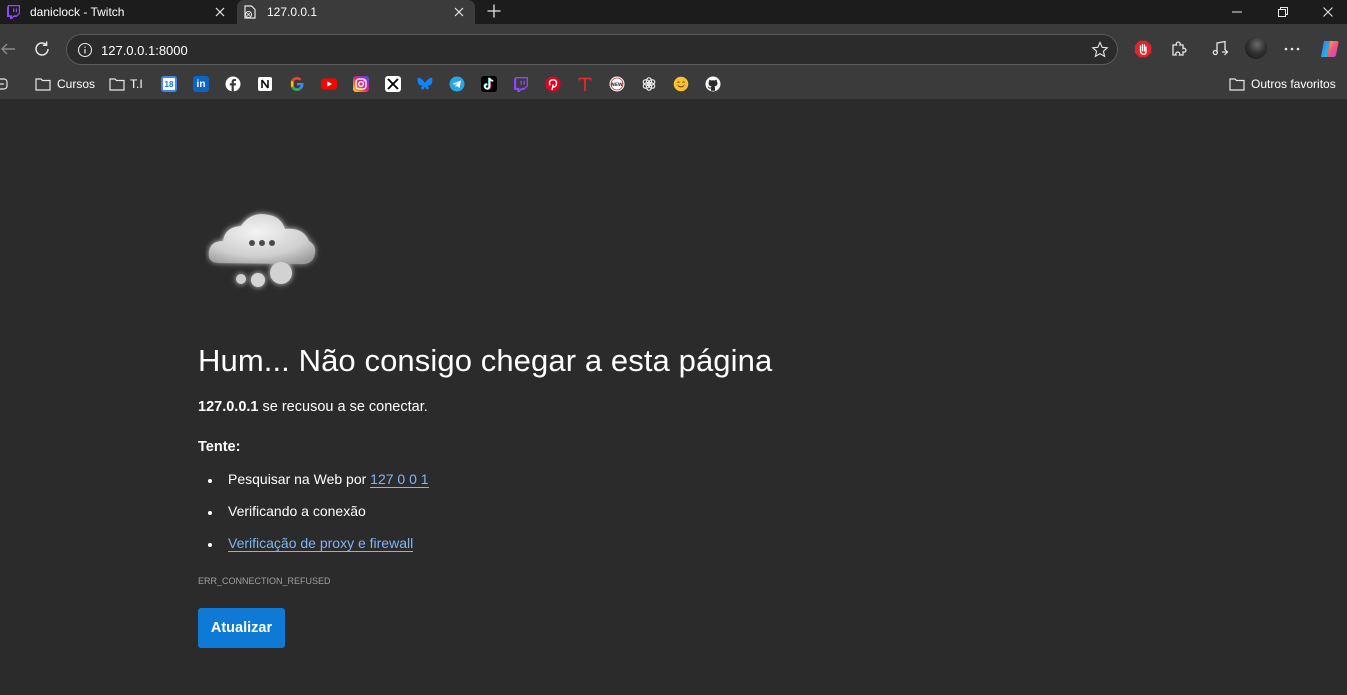 This screenshot has width=1347, height=695. I want to click on adblock-extension-button, so click(1143, 49).